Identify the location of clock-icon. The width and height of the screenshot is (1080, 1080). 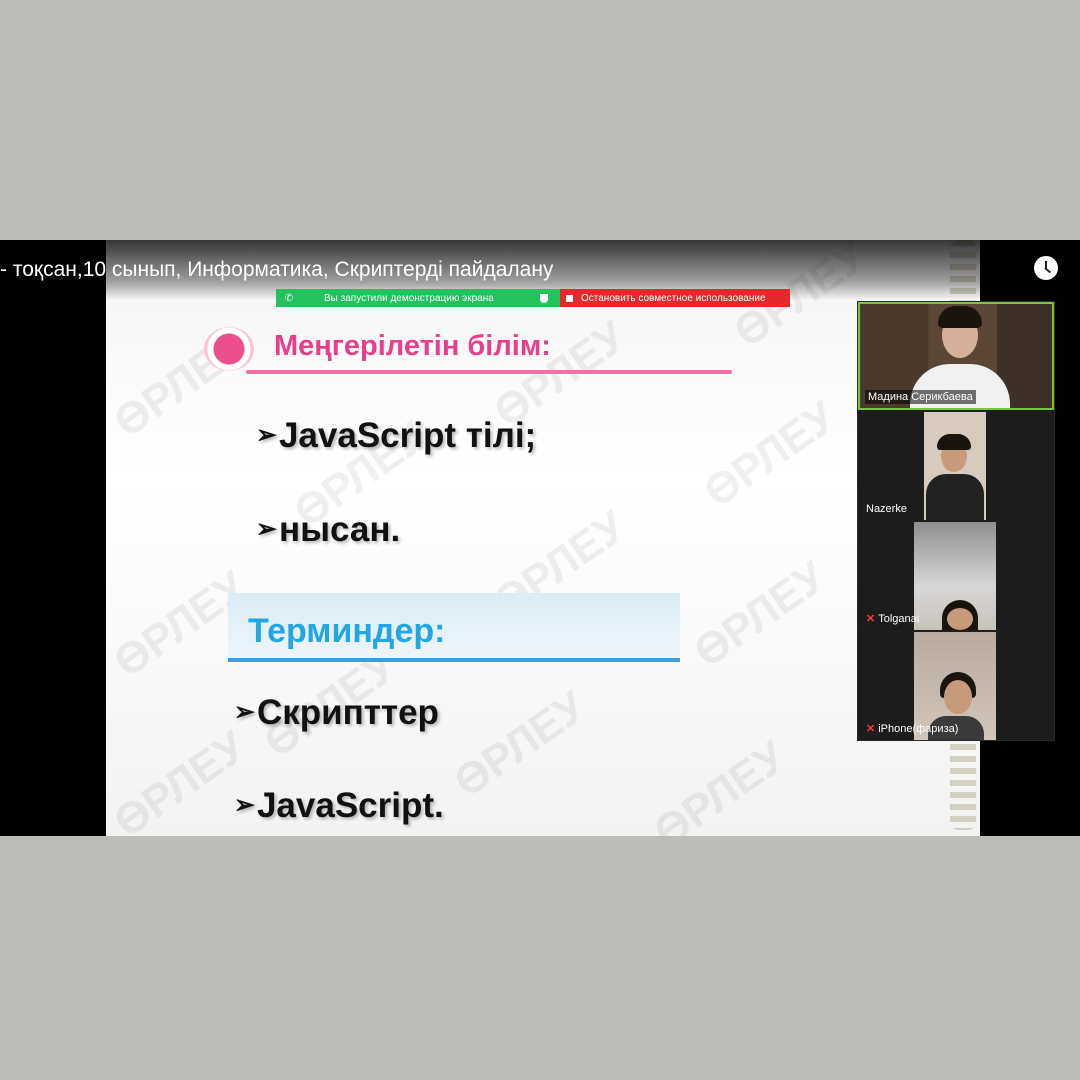
(1046, 268).